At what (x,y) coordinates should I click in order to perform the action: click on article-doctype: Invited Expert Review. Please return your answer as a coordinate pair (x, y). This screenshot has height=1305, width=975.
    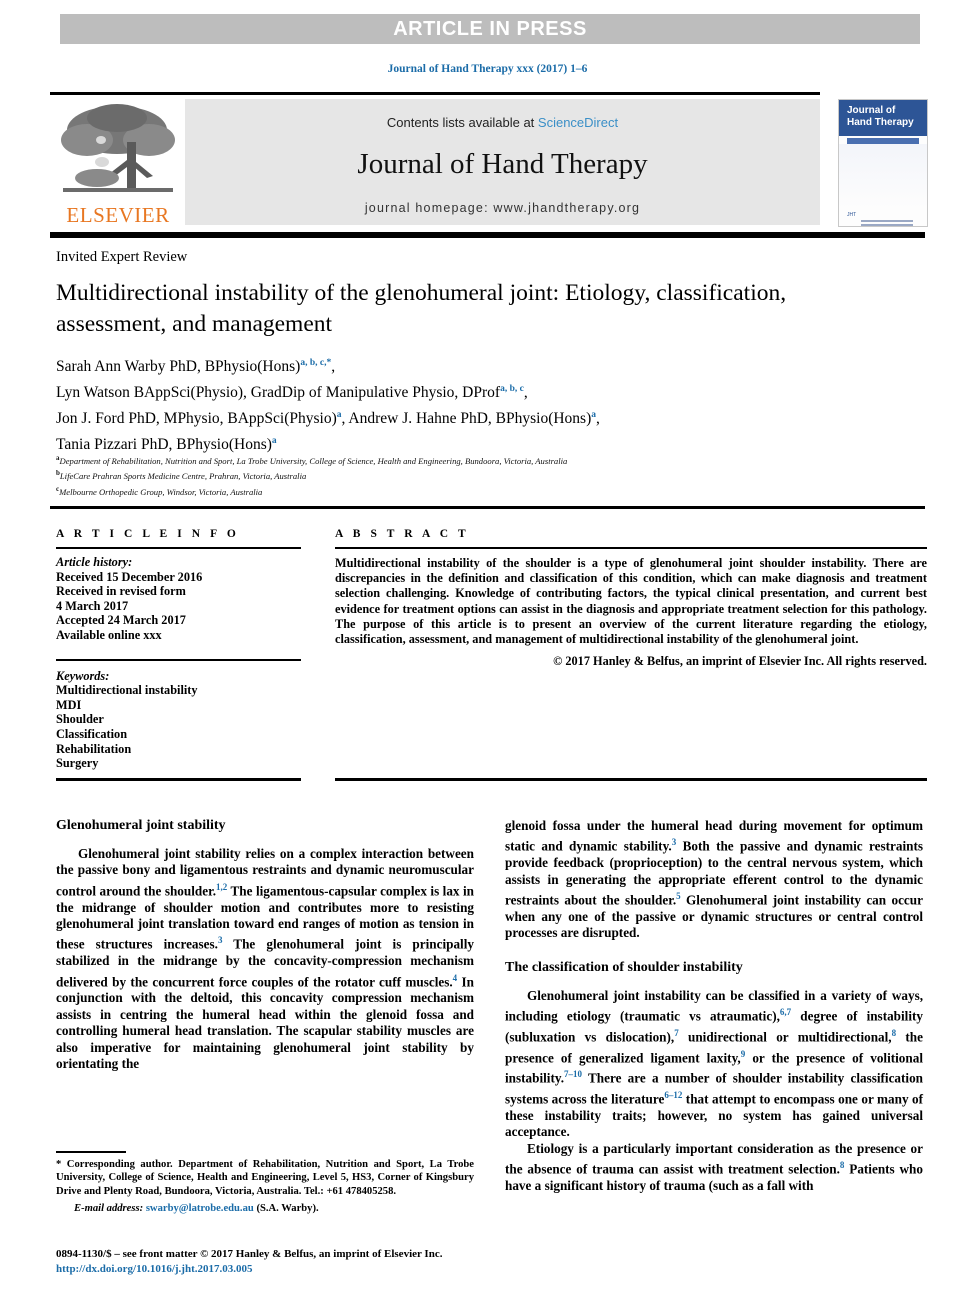
    Looking at the image, I should click on (122, 257).